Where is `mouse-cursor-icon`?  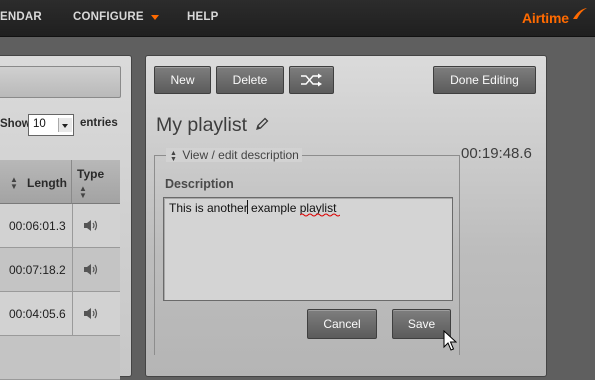 mouse-cursor-icon is located at coordinates (450, 340).